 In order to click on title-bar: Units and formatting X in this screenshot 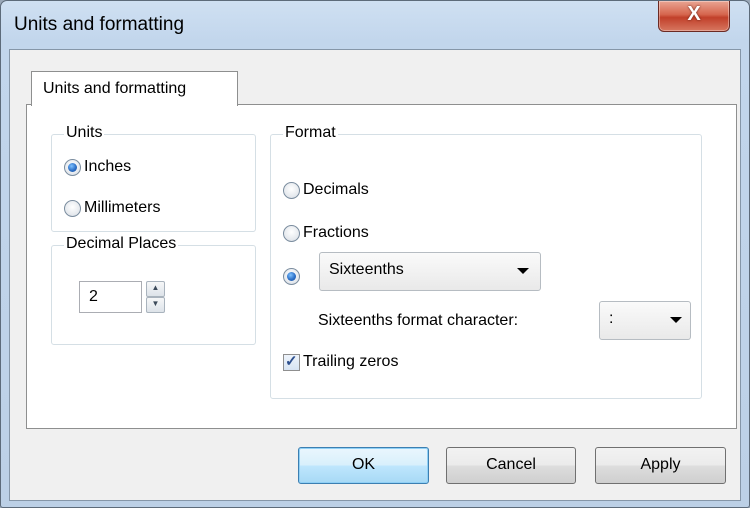, I will do `click(375, 25)`.